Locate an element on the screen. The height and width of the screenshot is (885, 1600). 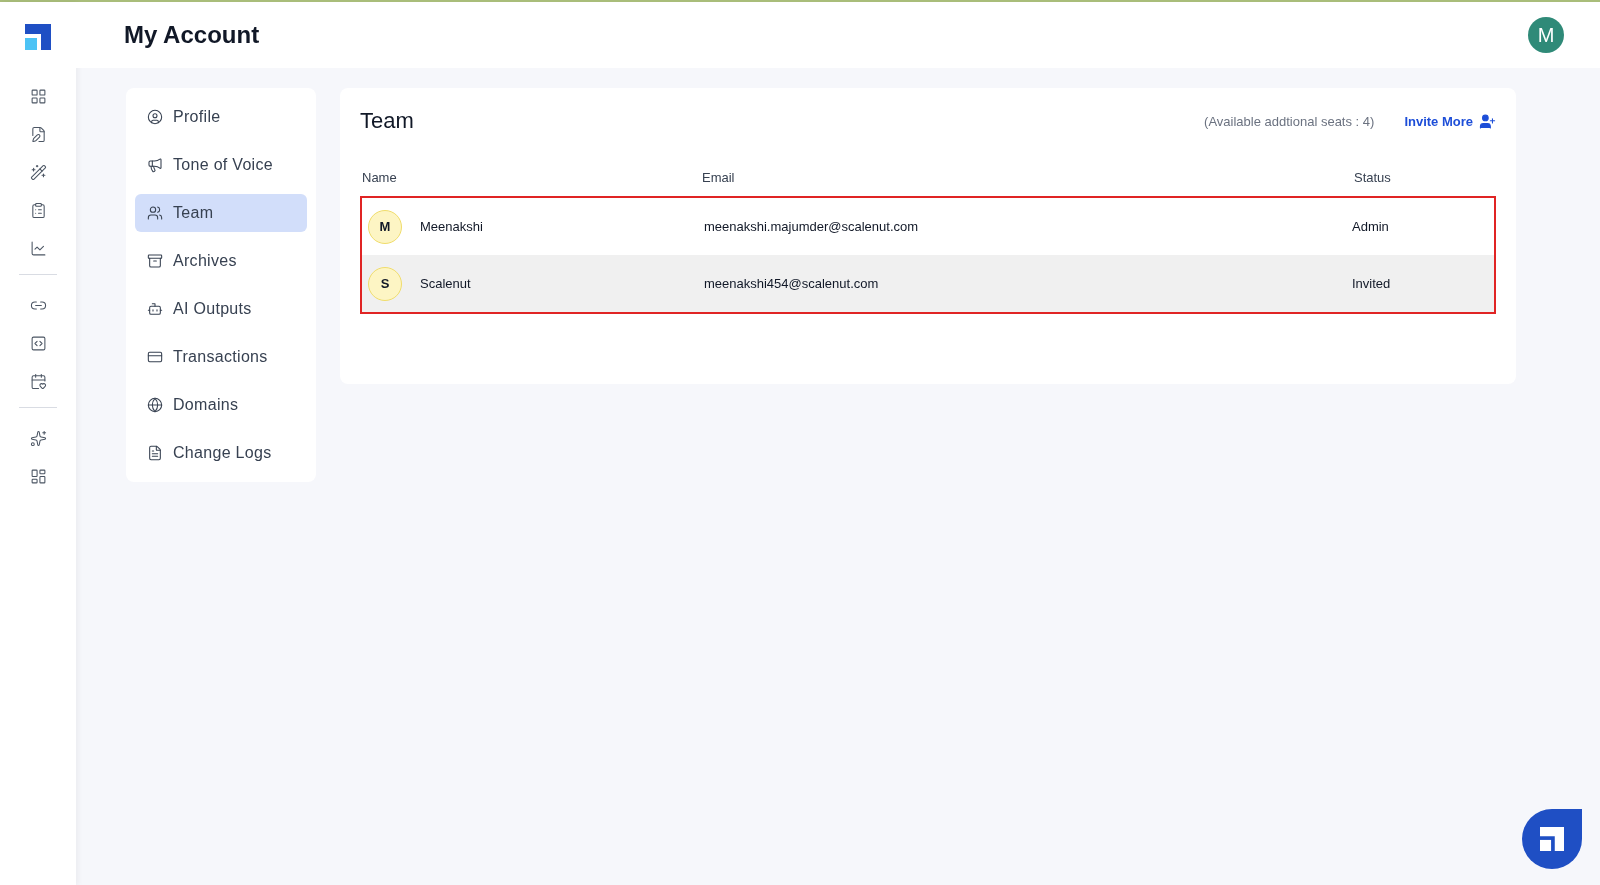
add-user-icon is located at coordinates (1487, 121).